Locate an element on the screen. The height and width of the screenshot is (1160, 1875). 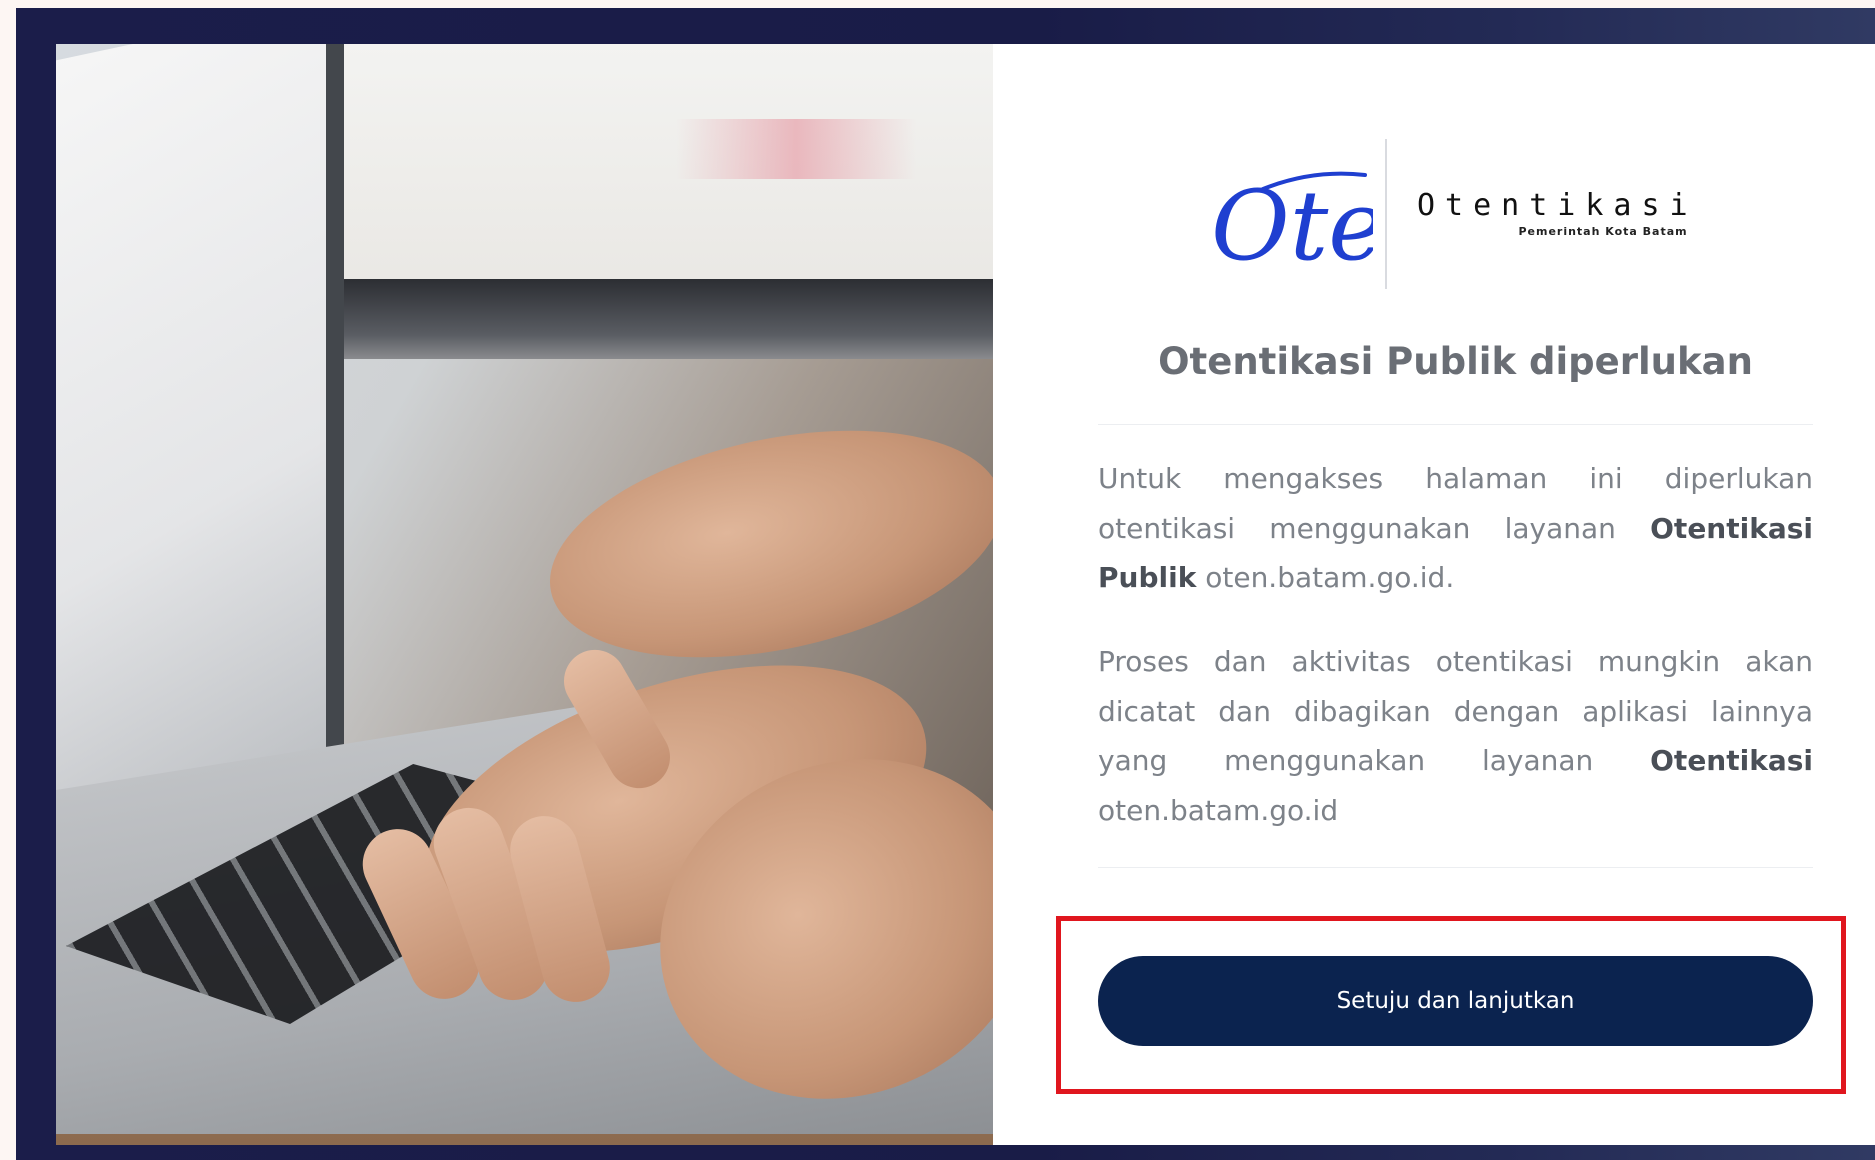
info-paragraph-1-url: oten.batam.go.id. is located at coordinates (1325, 577).